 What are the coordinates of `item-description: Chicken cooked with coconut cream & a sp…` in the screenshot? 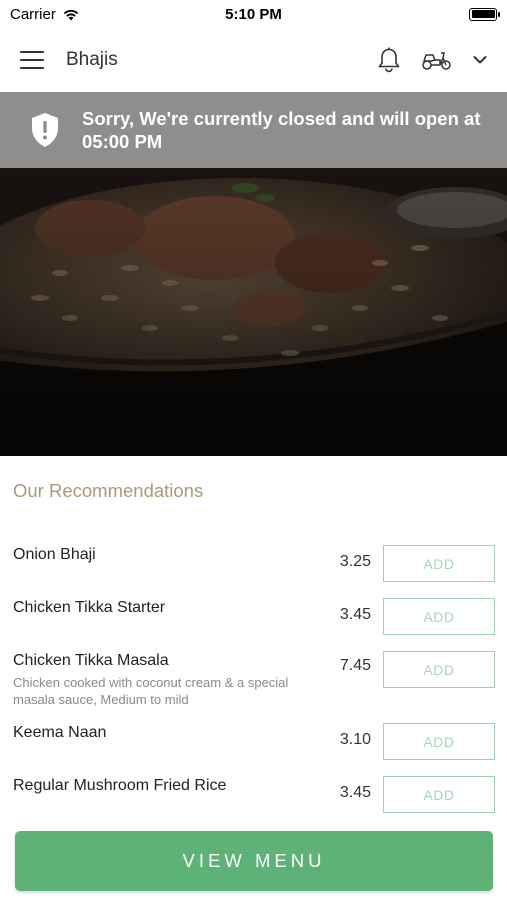 It's located at (151, 691).